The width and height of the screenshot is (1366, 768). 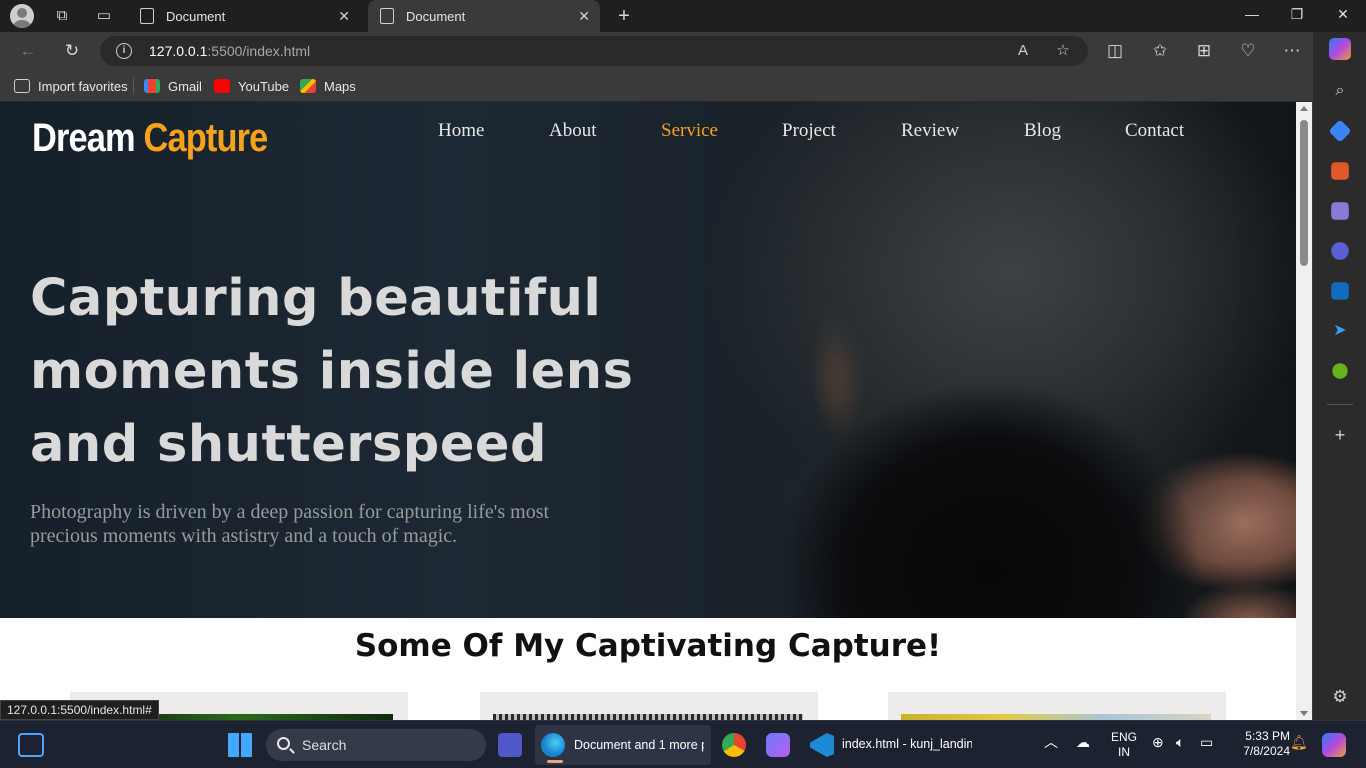 What do you see at coordinates (639, 745) in the screenshot?
I see `edge-window-label: Document and 1 more p` at bounding box center [639, 745].